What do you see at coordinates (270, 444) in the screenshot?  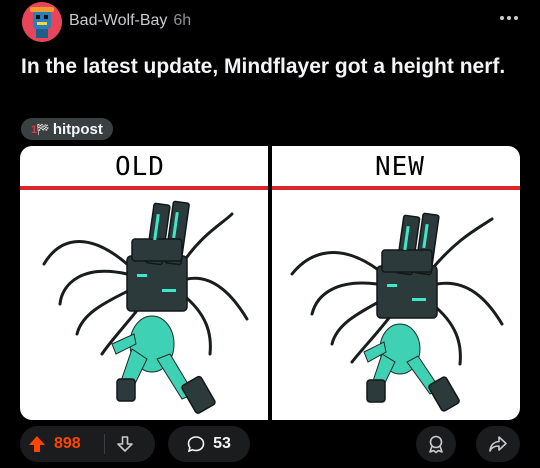 I see `post-action-bar: 898 53` at bounding box center [270, 444].